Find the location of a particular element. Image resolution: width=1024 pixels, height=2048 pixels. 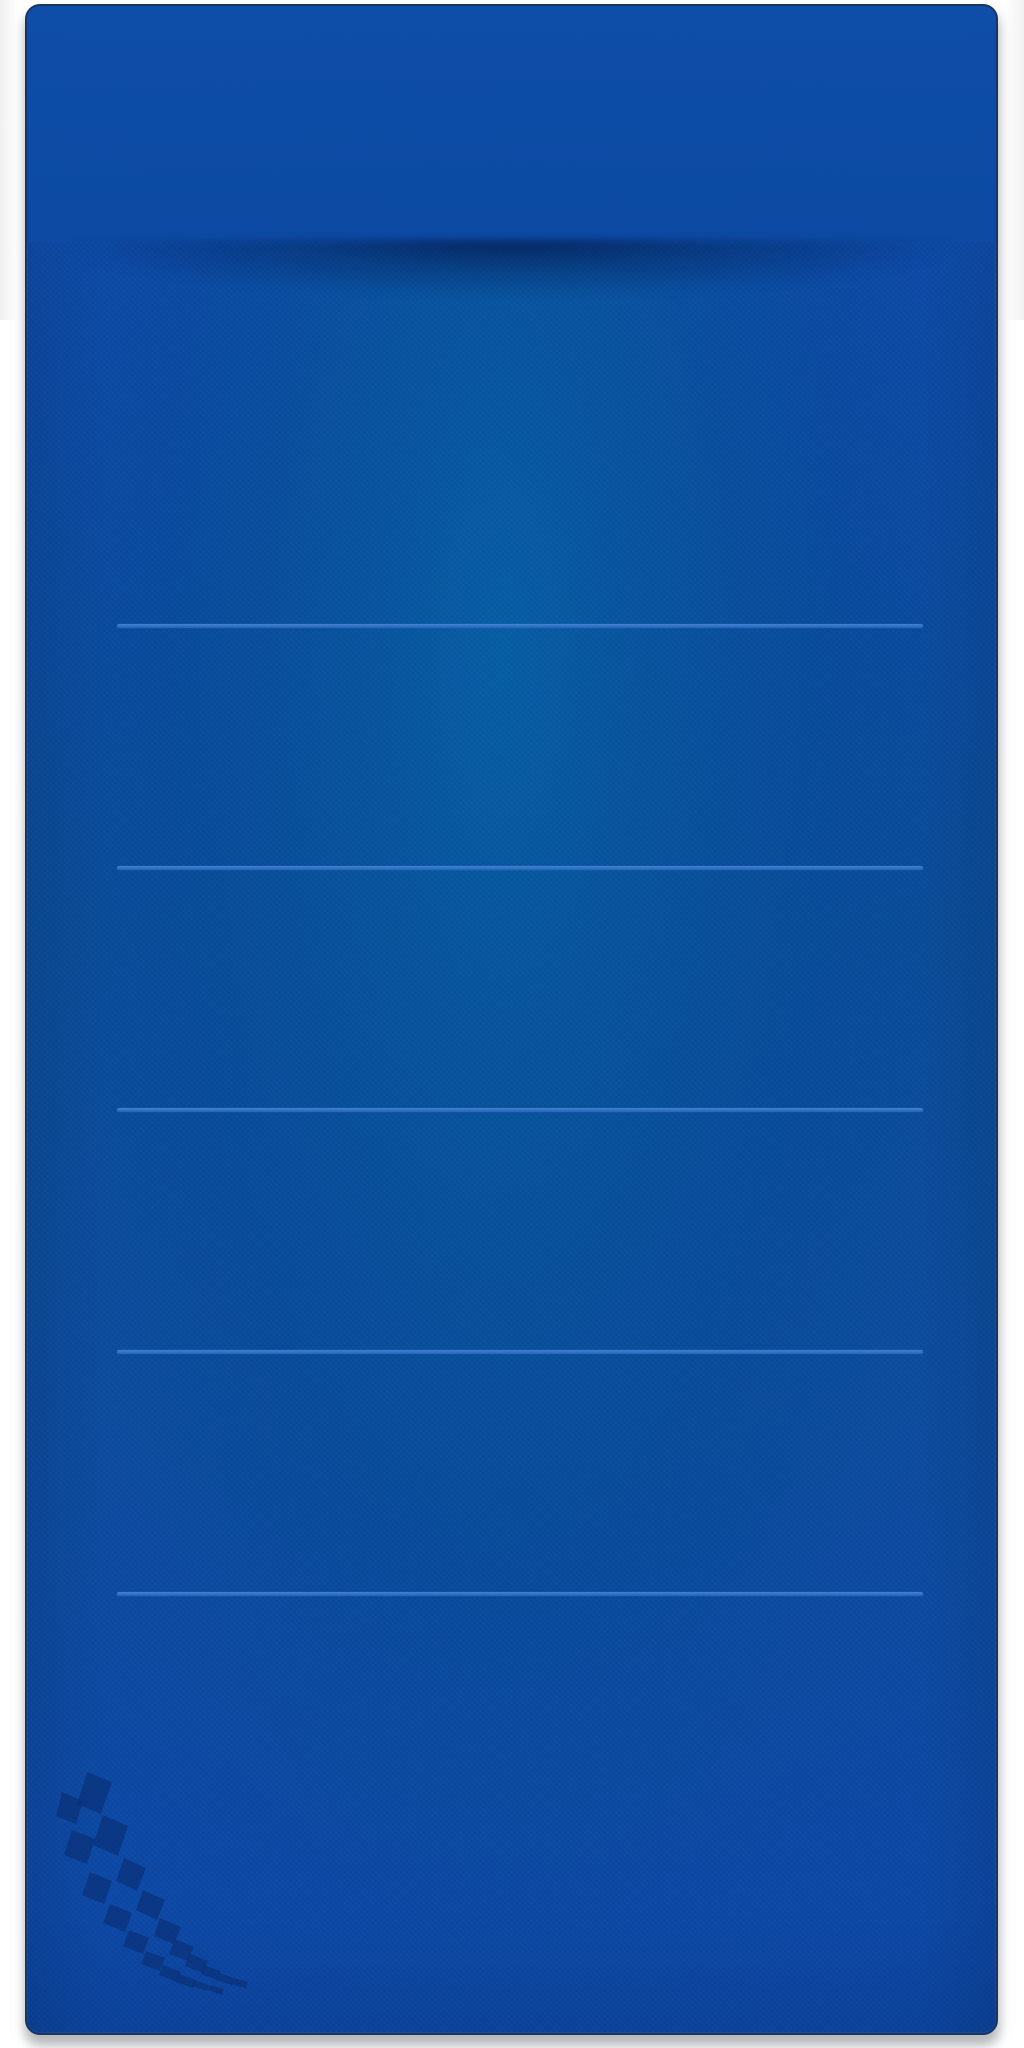

right-edge-glow is located at coordinates (1015, 160).